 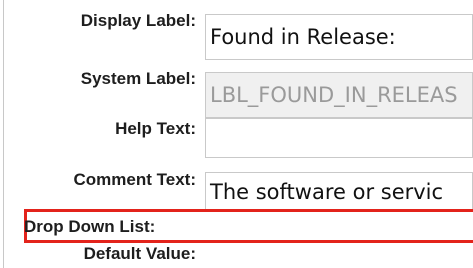 What do you see at coordinates (339, 191) in the screenshot?
I see `comment-text-input: The software or servic` at bounding box center [339, 191].